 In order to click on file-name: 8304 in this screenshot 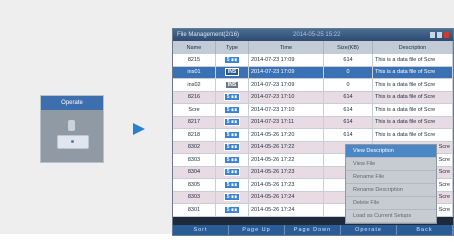, I will do `click(194, 172)`.